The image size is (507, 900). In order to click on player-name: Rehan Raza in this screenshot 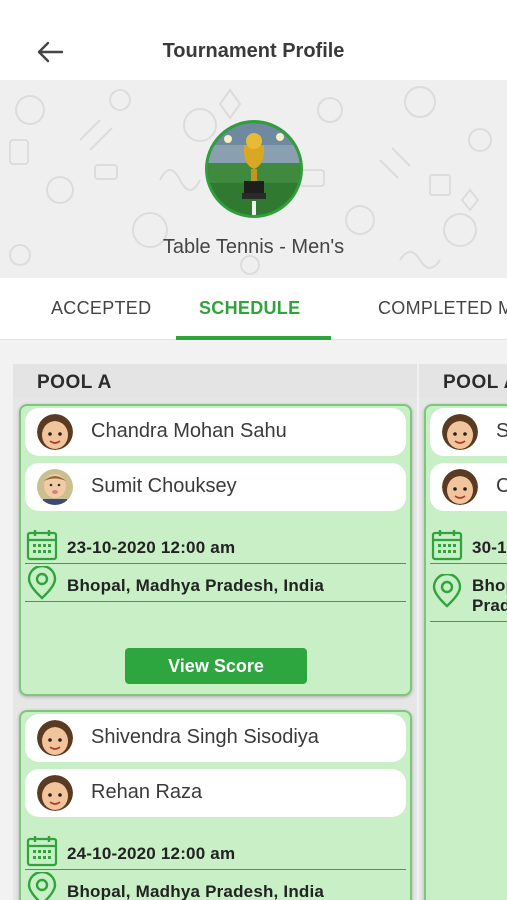, I will do `click(147, 792)`.